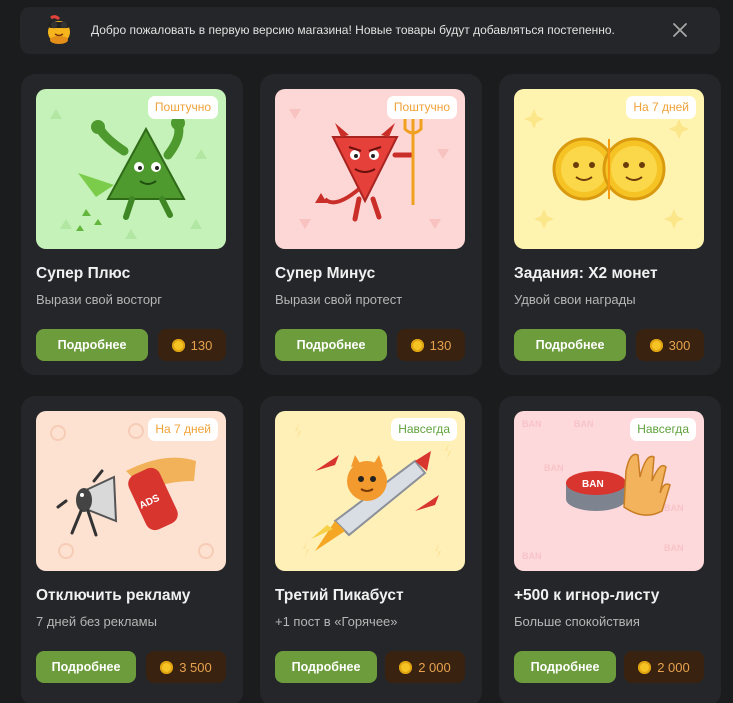 The width and height of the screenshot is (733, 703). What do you see at coordinates (325, 273) in the screenshot?
I see `product-title: Супер Минус` at bounding box center [325, 273].